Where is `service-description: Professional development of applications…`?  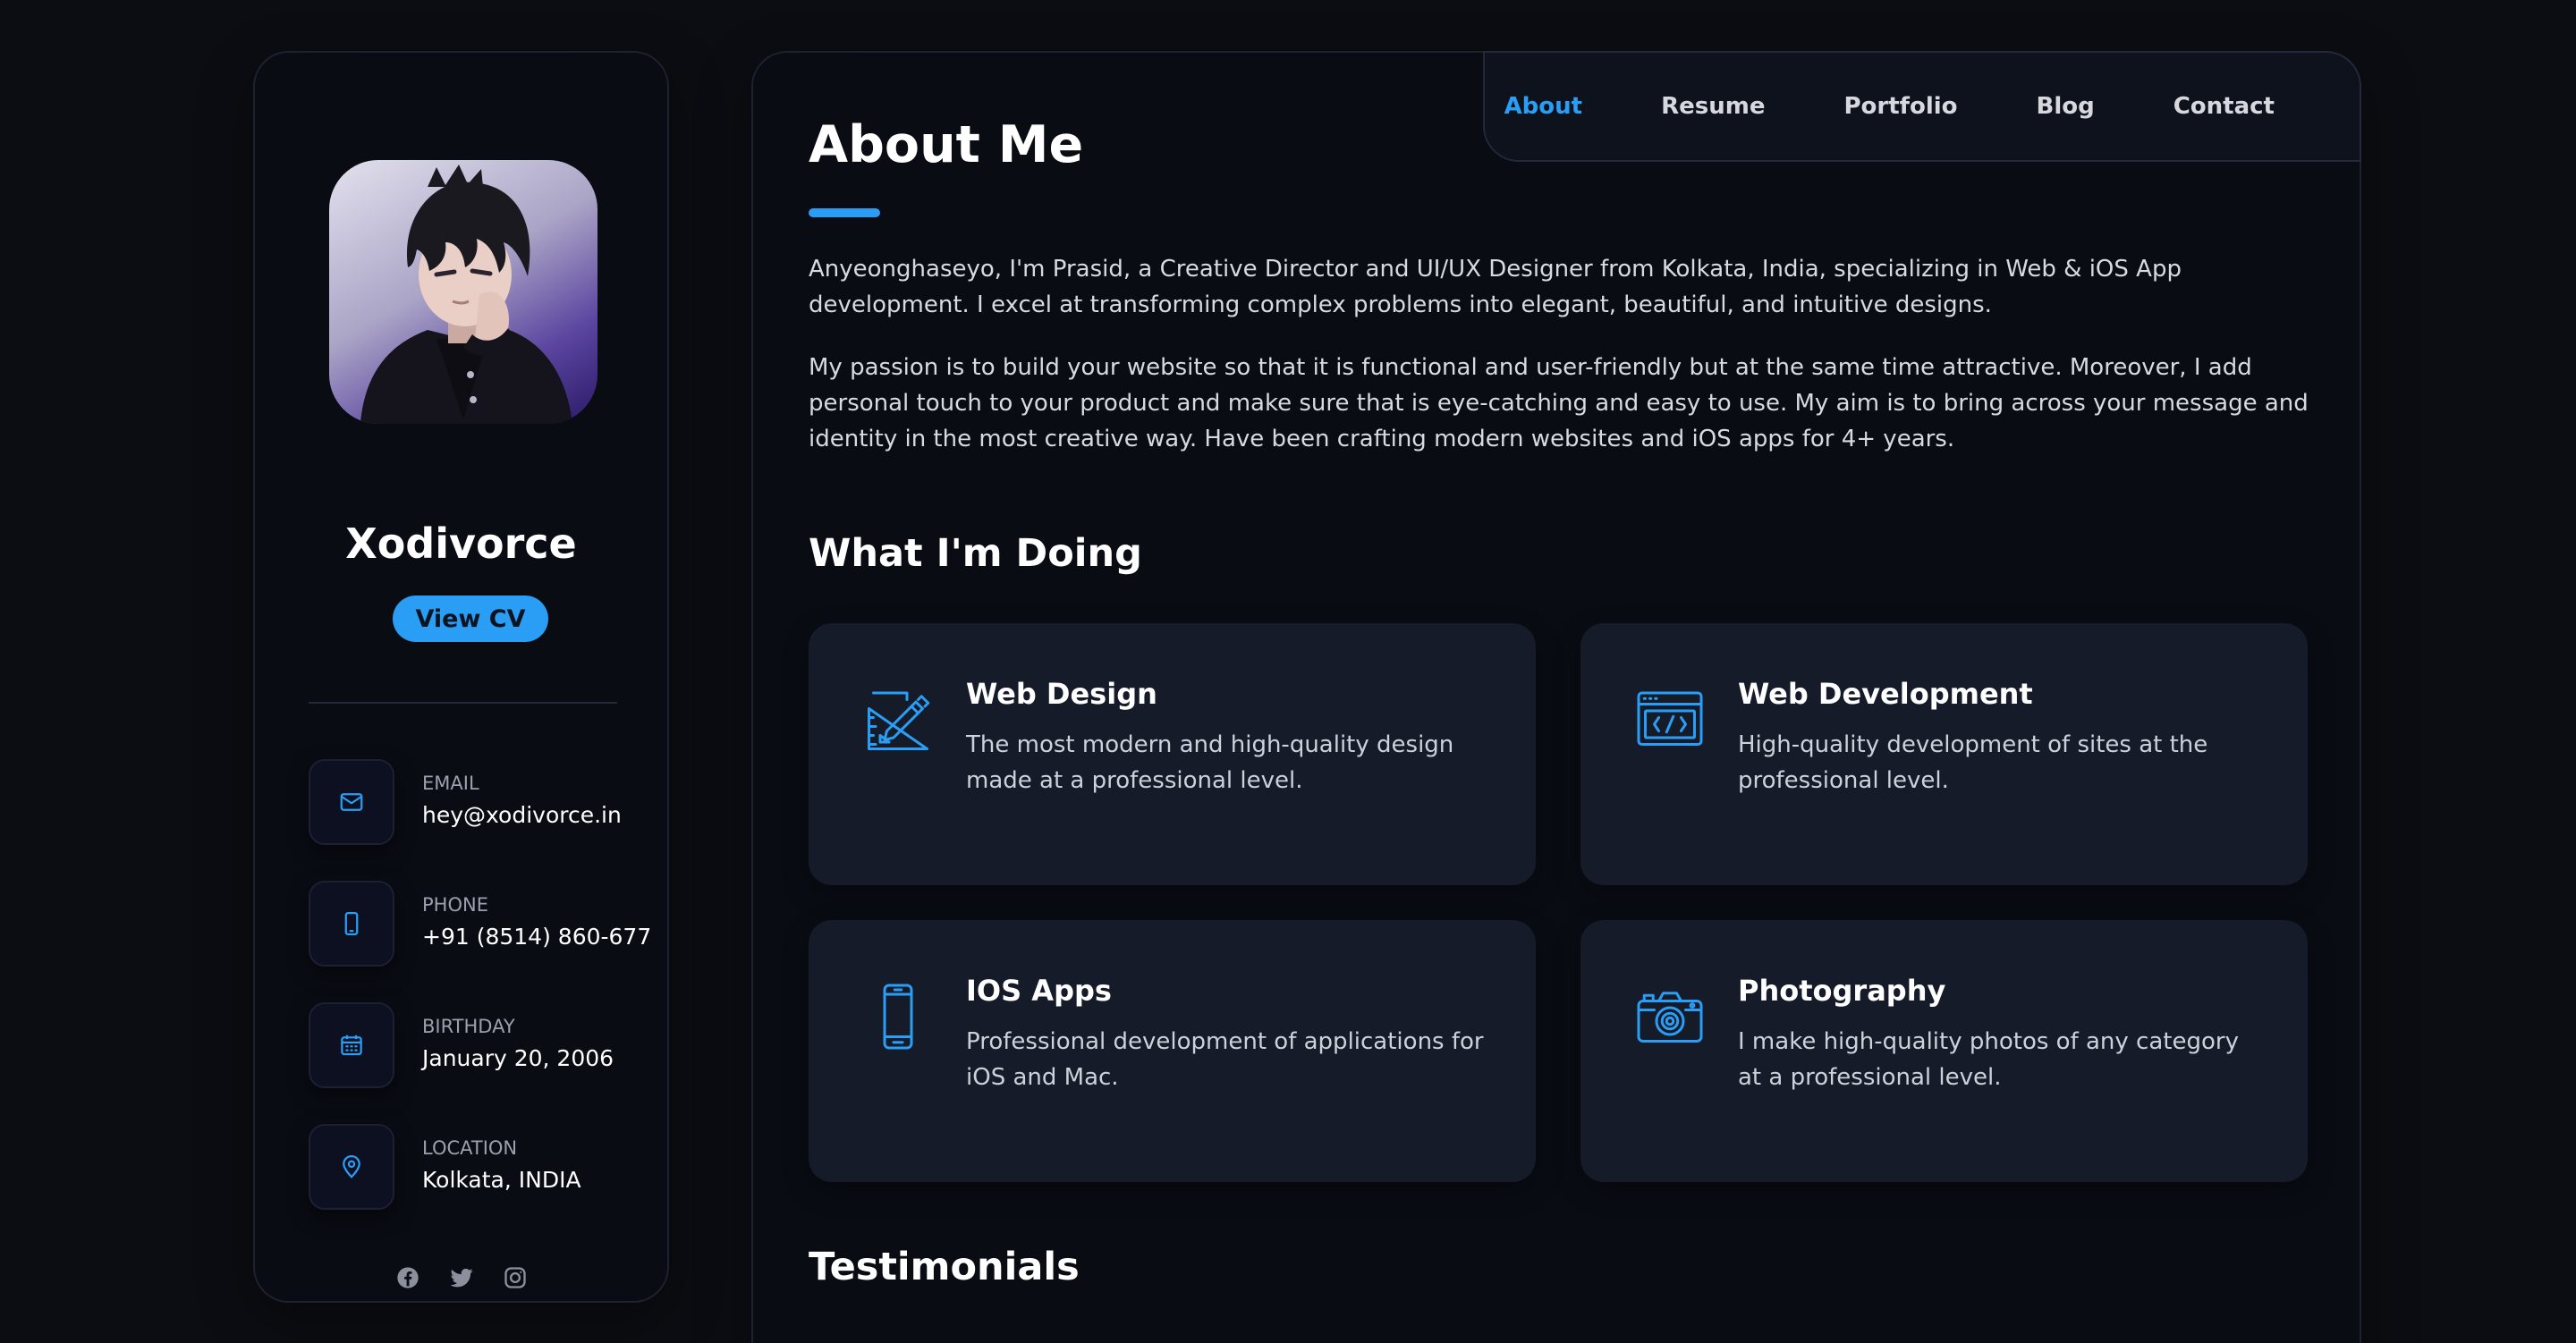 service-description: Professional development of applications… is located at coordinates (1225, 1059).